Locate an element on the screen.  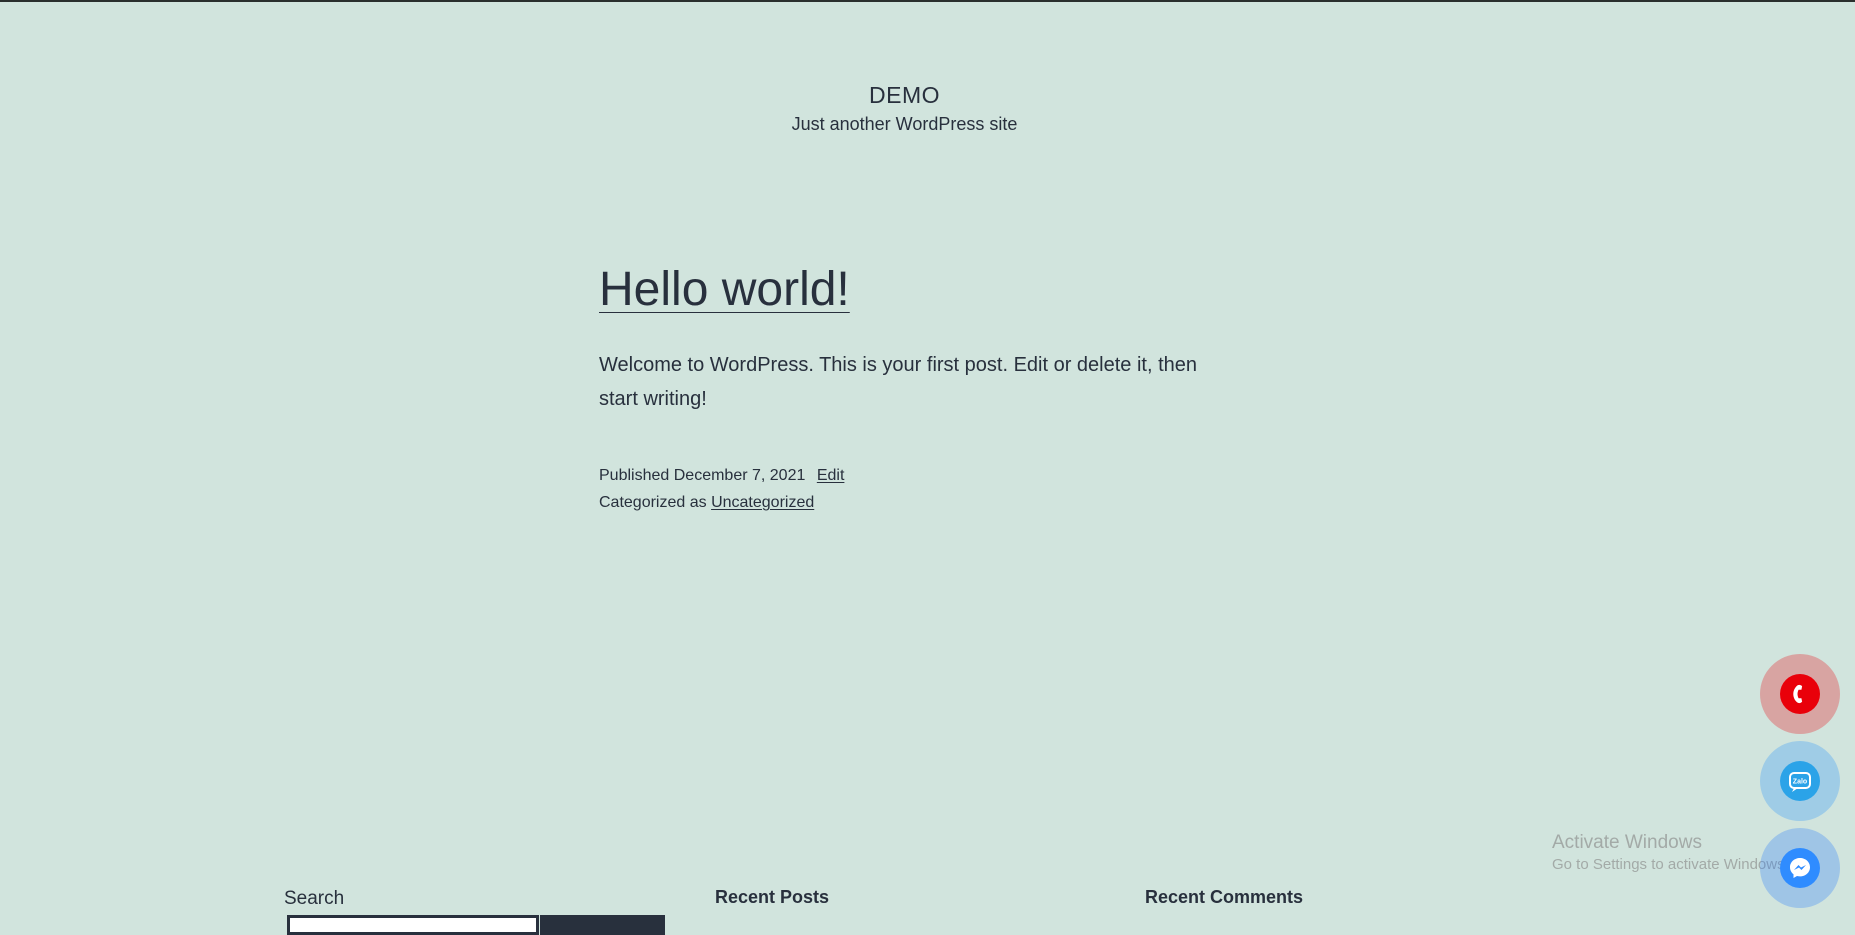
phone-icon is located at coordinates (1800, 694).